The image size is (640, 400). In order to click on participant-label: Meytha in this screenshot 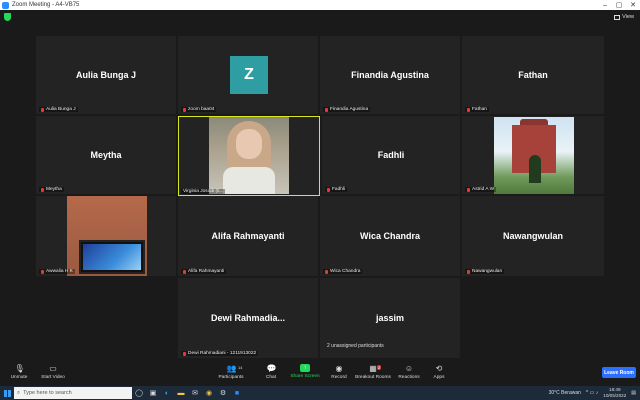, I will do `click(51, 189)`.